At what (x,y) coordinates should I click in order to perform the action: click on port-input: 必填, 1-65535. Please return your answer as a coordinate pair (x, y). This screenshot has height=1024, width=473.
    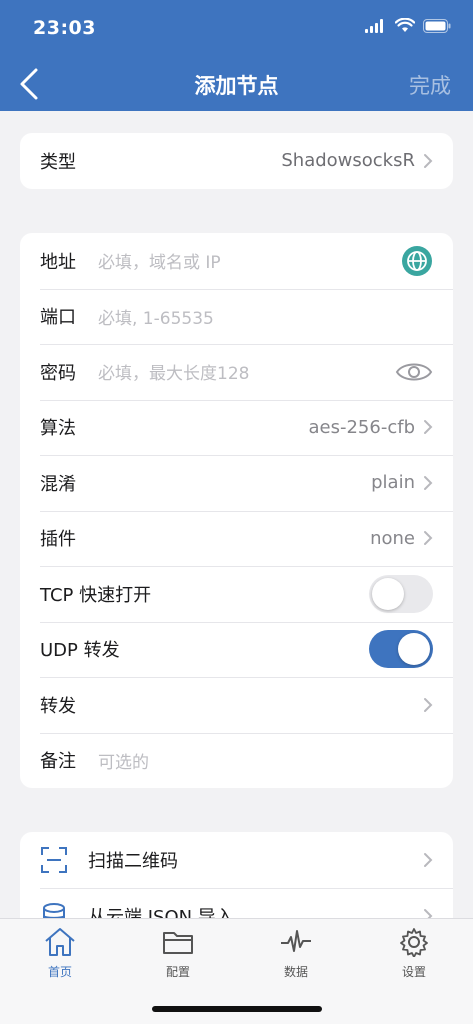
    Looking at the image, I should click on (265, 316).